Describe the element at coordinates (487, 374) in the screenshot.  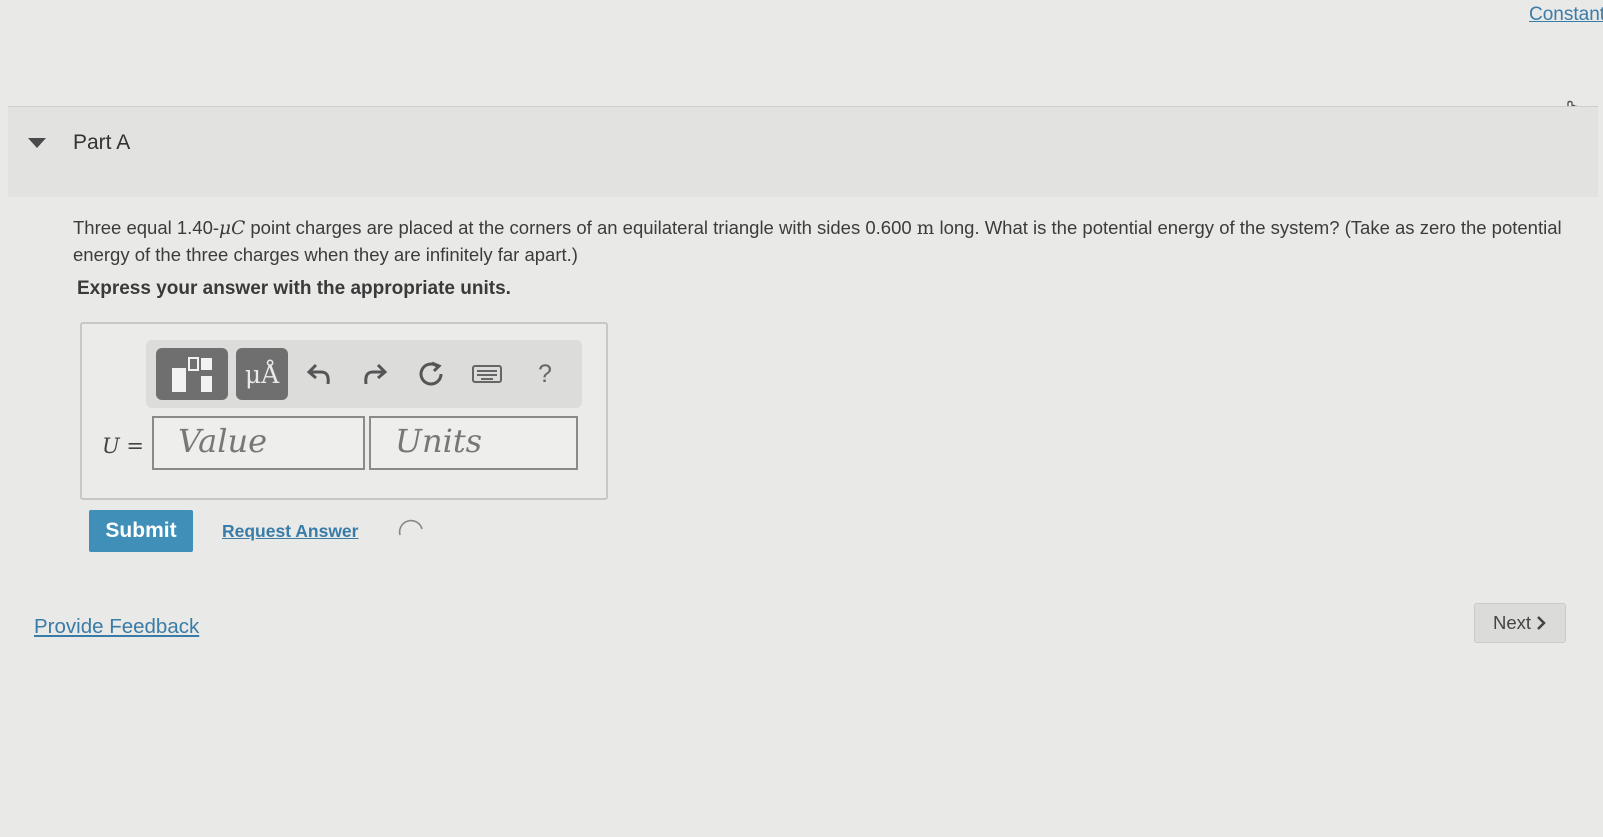
I see `keyboard-icon` at that location.